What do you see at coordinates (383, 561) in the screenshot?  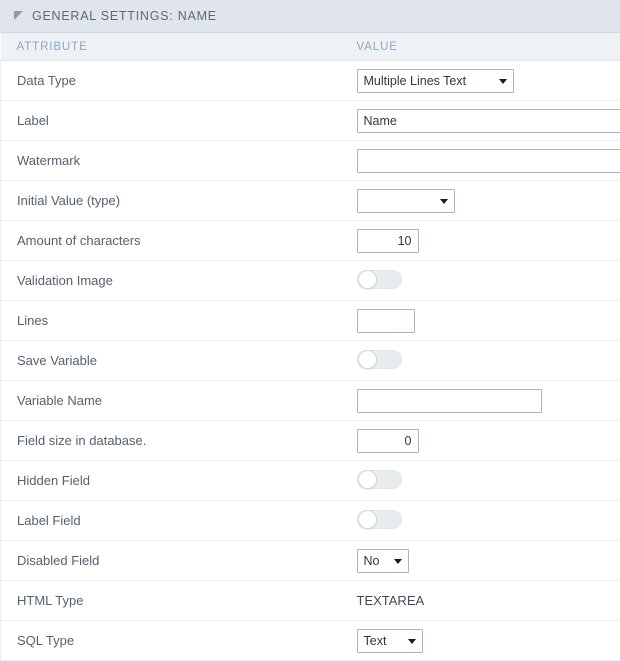 I see `disabled-field-select: No` at bounding box center [383, 561].